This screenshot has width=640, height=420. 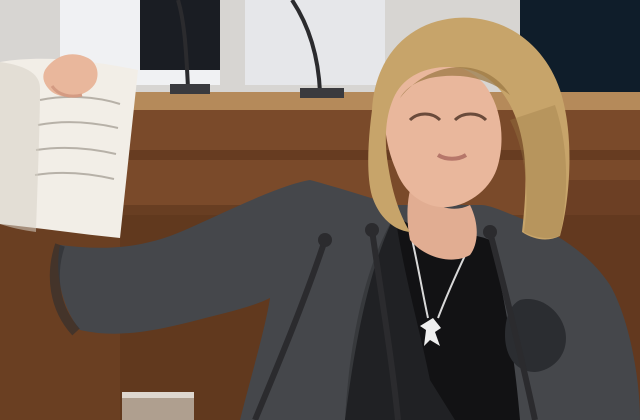 What do you see at coordinates (490, 232) in the screenshot?
I see `front-mic-right-head` at bounding box center [490, 232].